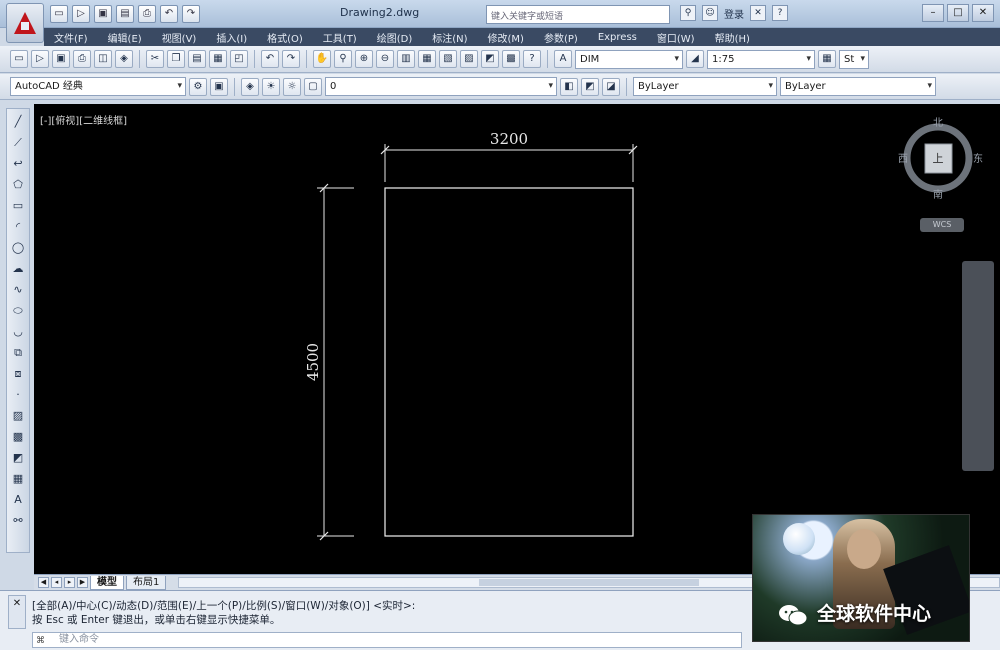 This screenshot has width=1000, height=650. Describe the element at coordinates (18, 437) in the screenshot. I see `gradient-icon: ▩` at that location.